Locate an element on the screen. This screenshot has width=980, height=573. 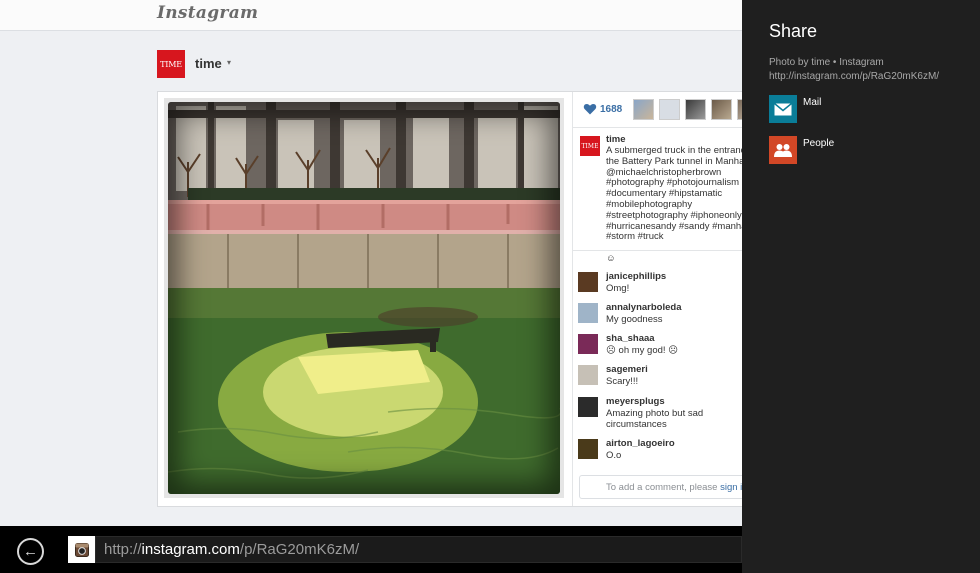
chevron-down-icon: ▾ is located at coordinates (229, 62).